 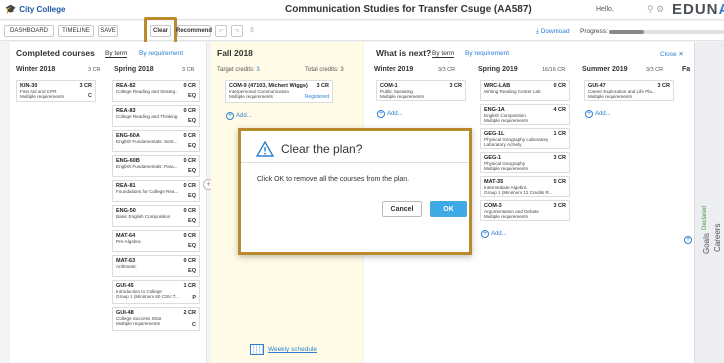 I want to click on graduation-cap-icon: 🎓, so click(x=11, y=9).